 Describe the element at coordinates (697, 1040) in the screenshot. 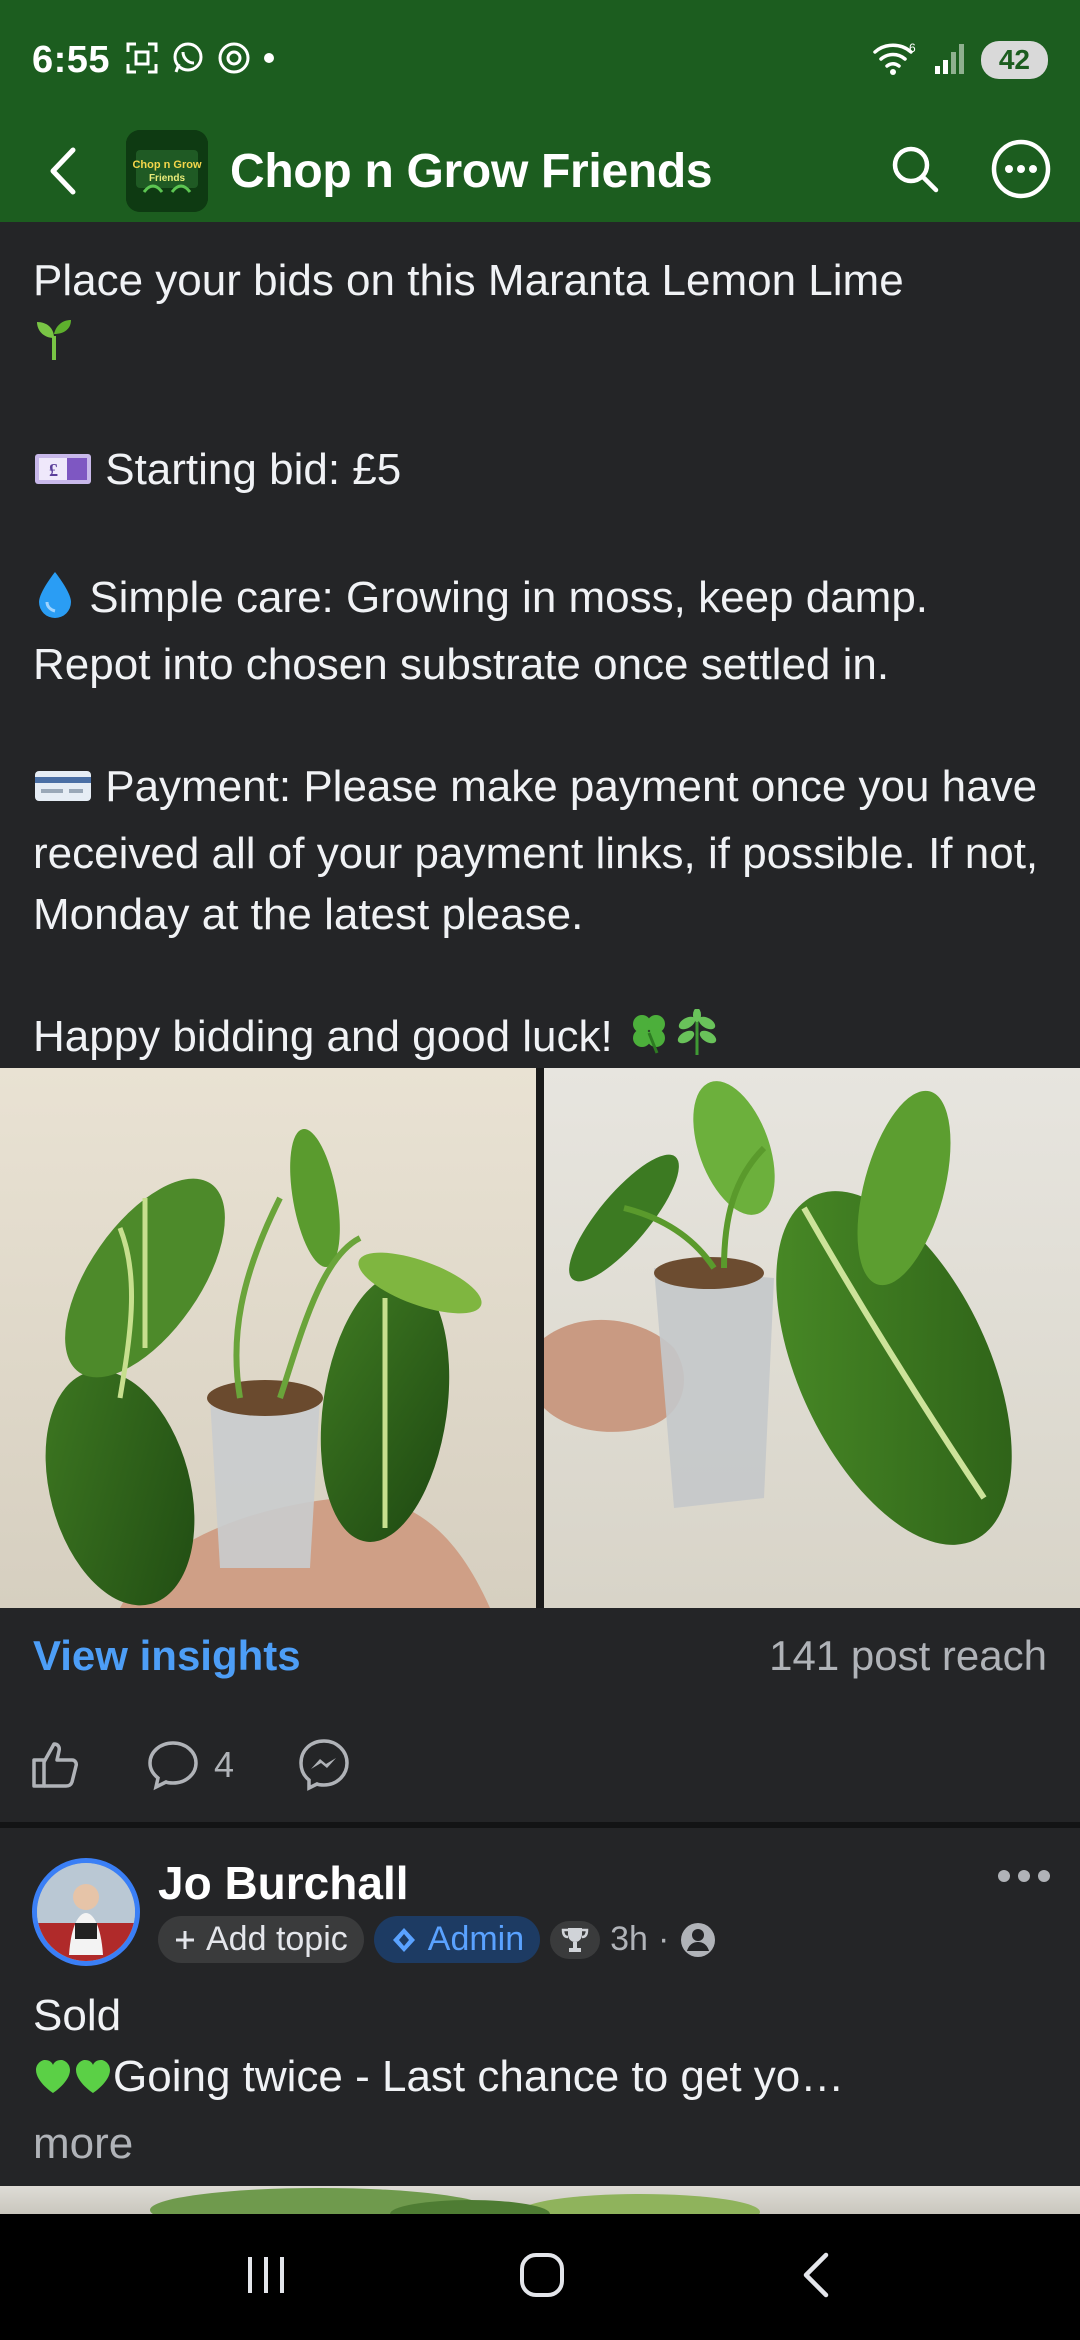

I see `herb-icon` at that location.